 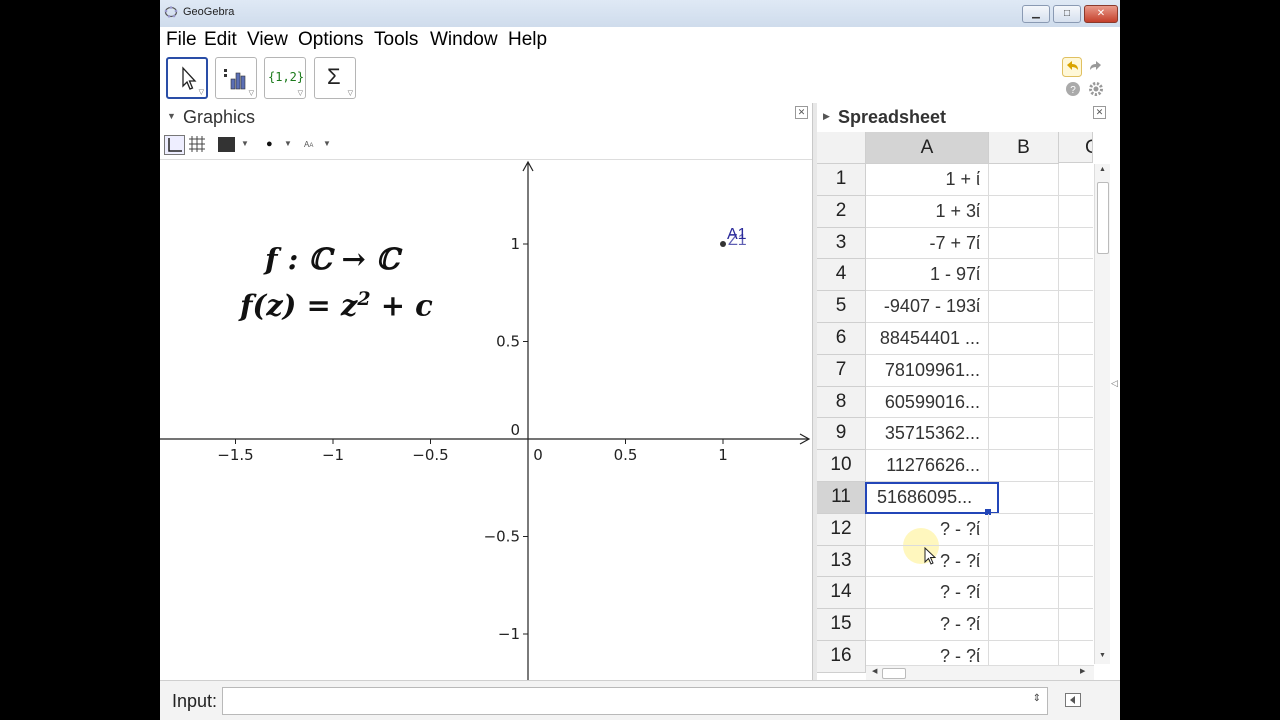 What do you see at coordinates (927, 180) in the screenshot?
I see `cell-a: 1 + ί` at bounding box center [927, 180].